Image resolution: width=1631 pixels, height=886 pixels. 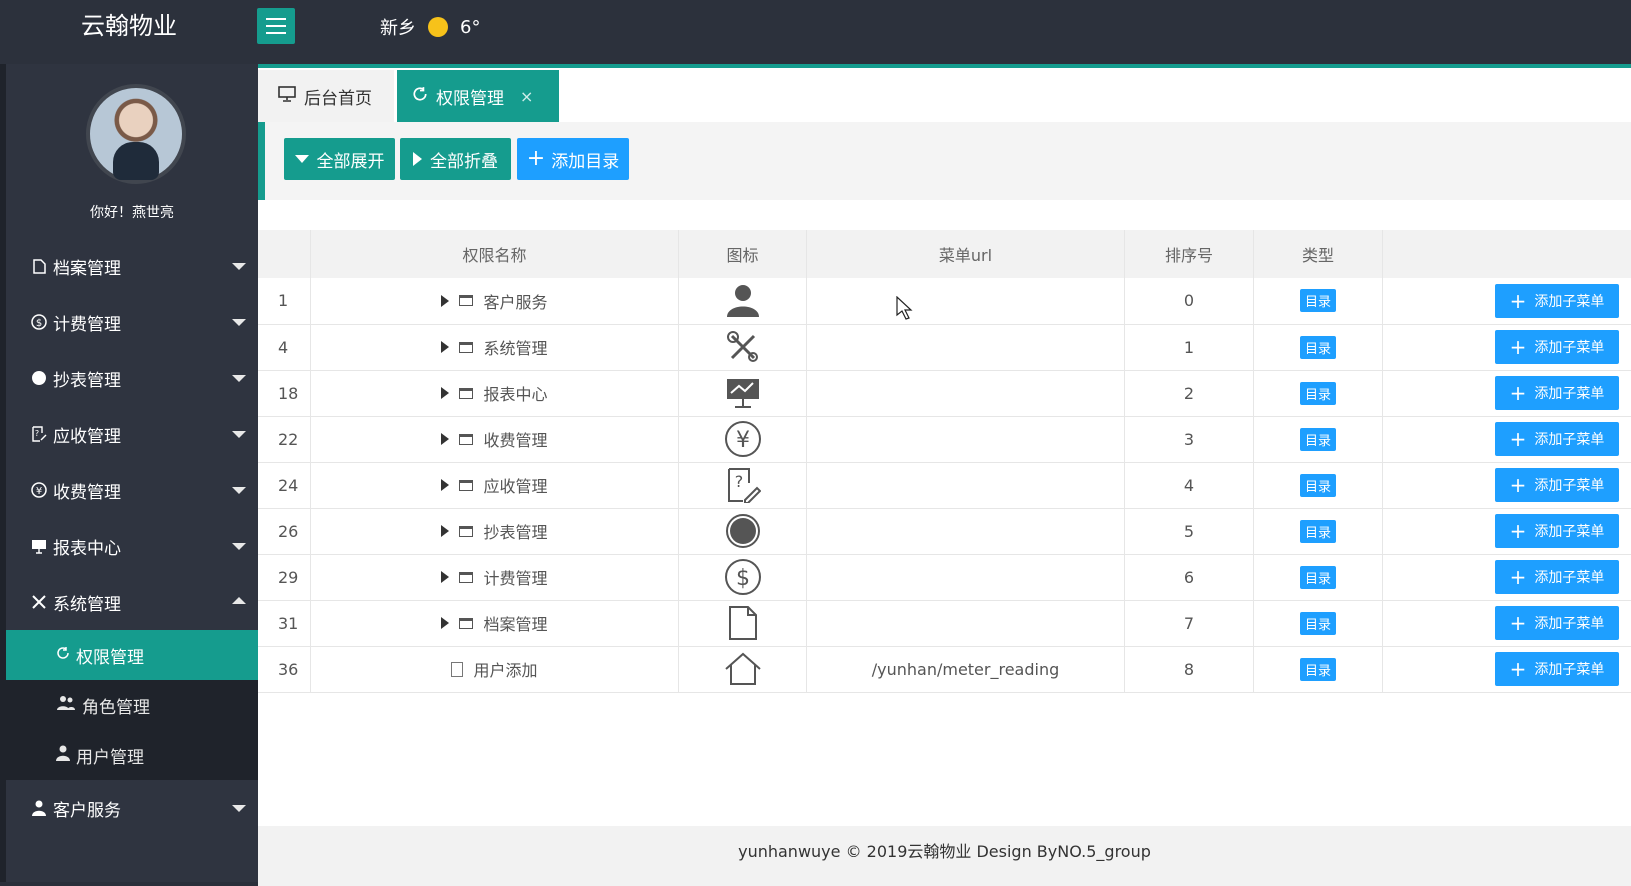 I want to click on sidebar-item-roles: 角色管理, so click(x=132, y=705).